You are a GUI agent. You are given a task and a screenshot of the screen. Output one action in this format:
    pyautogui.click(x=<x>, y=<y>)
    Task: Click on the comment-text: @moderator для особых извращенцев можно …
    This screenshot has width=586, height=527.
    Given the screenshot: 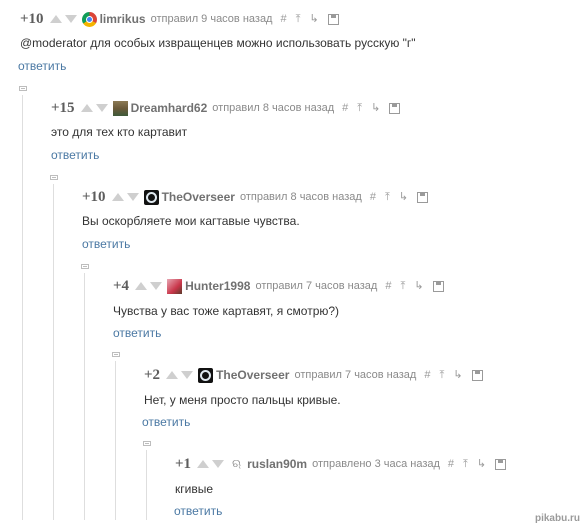 What is the action you would take?
    pyautogui.click(x=218, y=43)
    